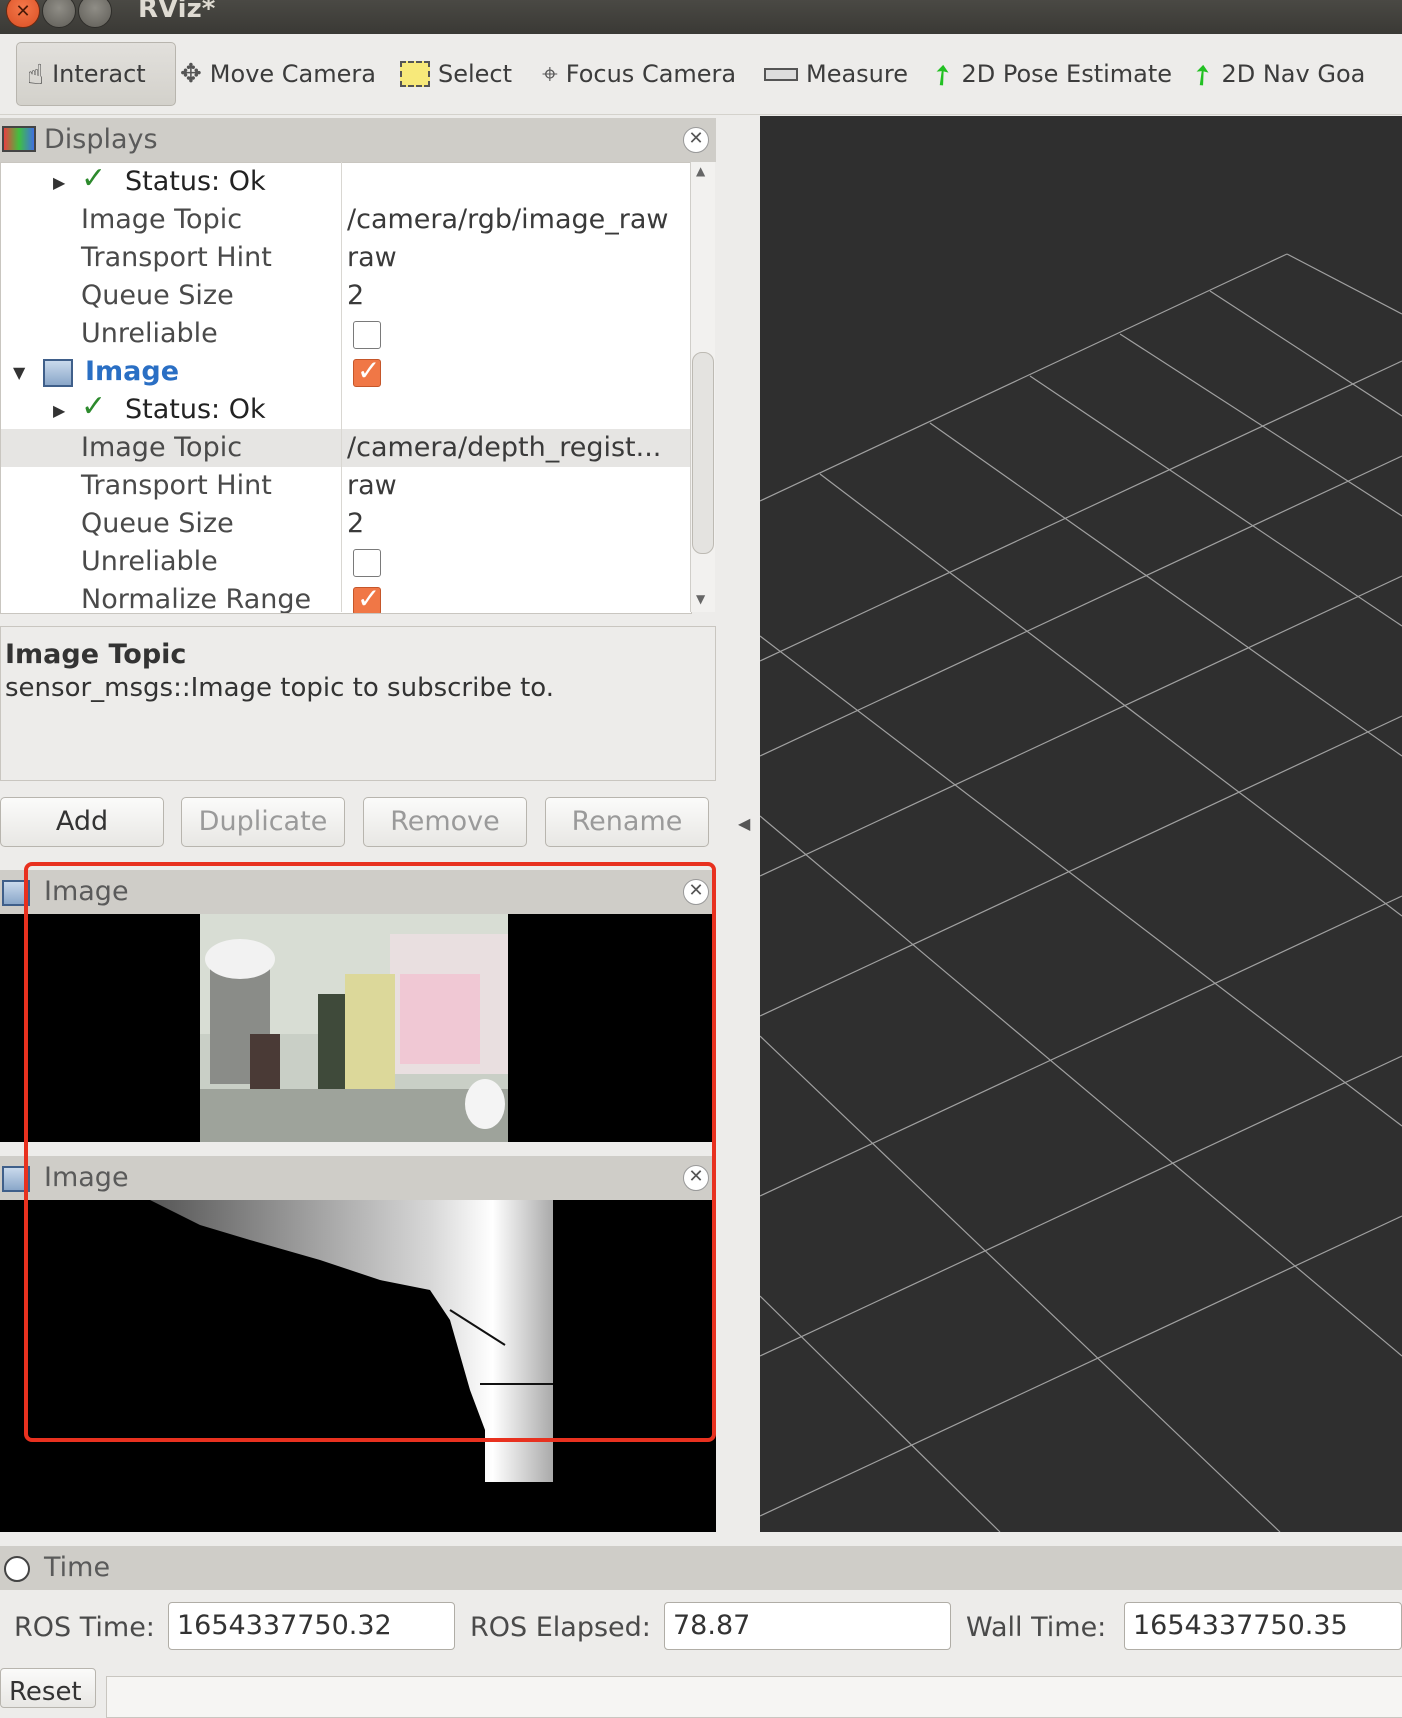  What do you see at coordinates (101, 139) in the screenshot?
I see `displays-title: Displays` at bounding box center [101, 139].